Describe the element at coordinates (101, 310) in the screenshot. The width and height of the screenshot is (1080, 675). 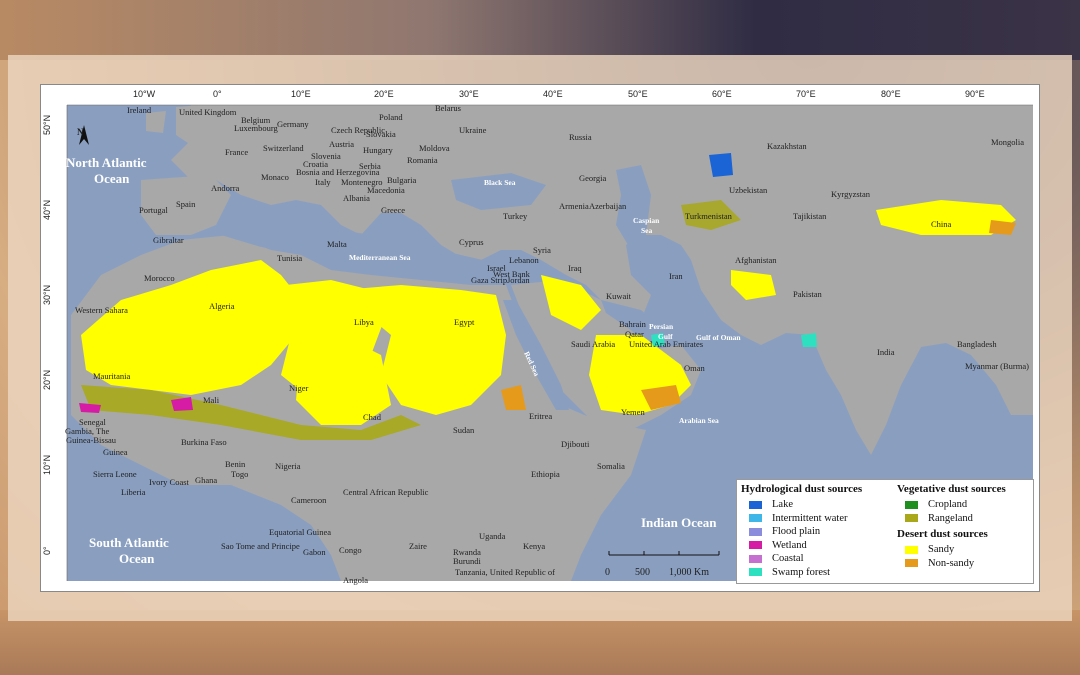
I see `country-label: Western Sahara` at that location.